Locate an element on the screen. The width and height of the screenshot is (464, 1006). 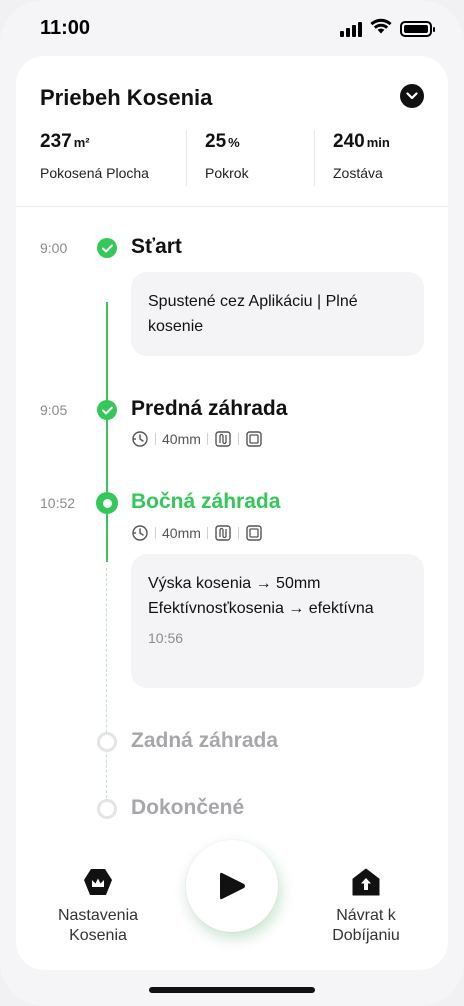
stat-progress: 25% Pokrok is located at coordinates (250, 158).